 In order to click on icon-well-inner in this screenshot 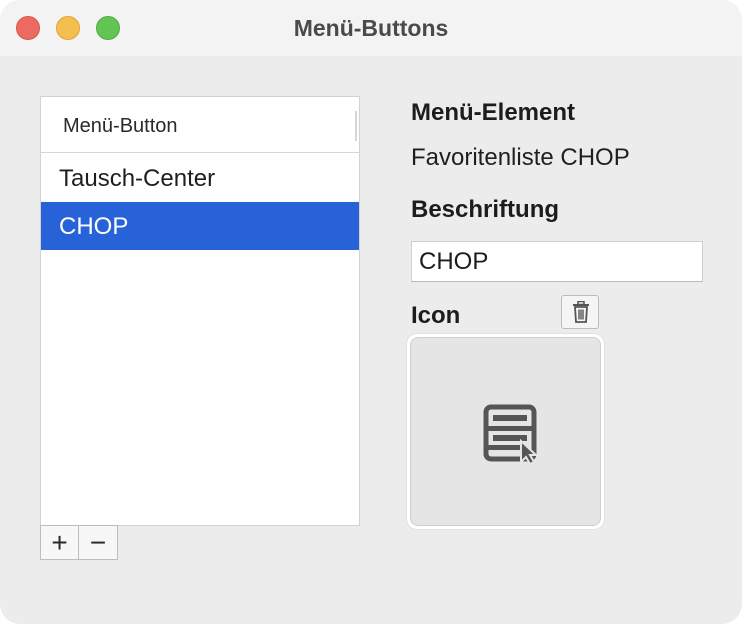, I will do `click(505, 431)`.